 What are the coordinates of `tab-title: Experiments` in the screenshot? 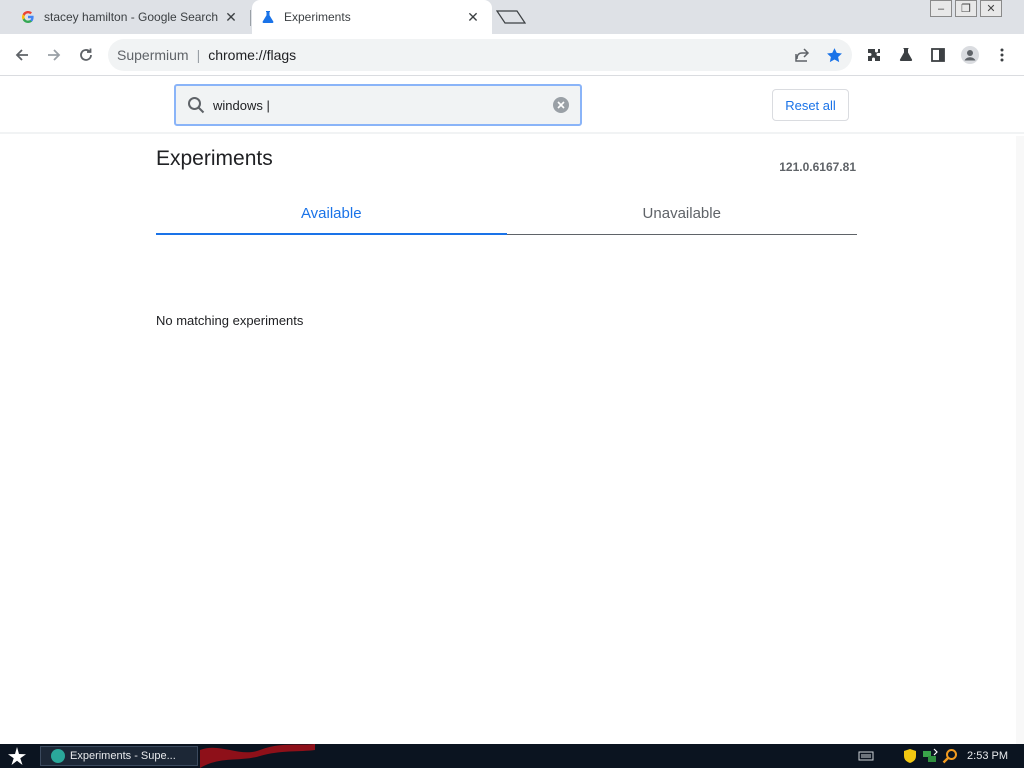 It's located at (317, 17).